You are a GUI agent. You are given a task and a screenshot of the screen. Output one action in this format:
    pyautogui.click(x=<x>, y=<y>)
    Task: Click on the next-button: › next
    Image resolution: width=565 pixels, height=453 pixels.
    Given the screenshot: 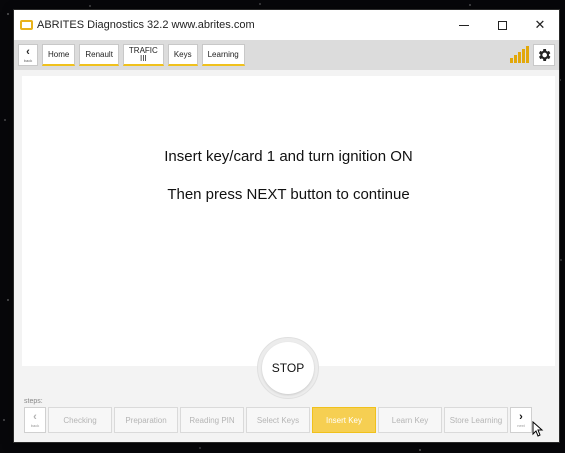 What is the action you would take?
    pyautogui.click(x=521, y=420)
    